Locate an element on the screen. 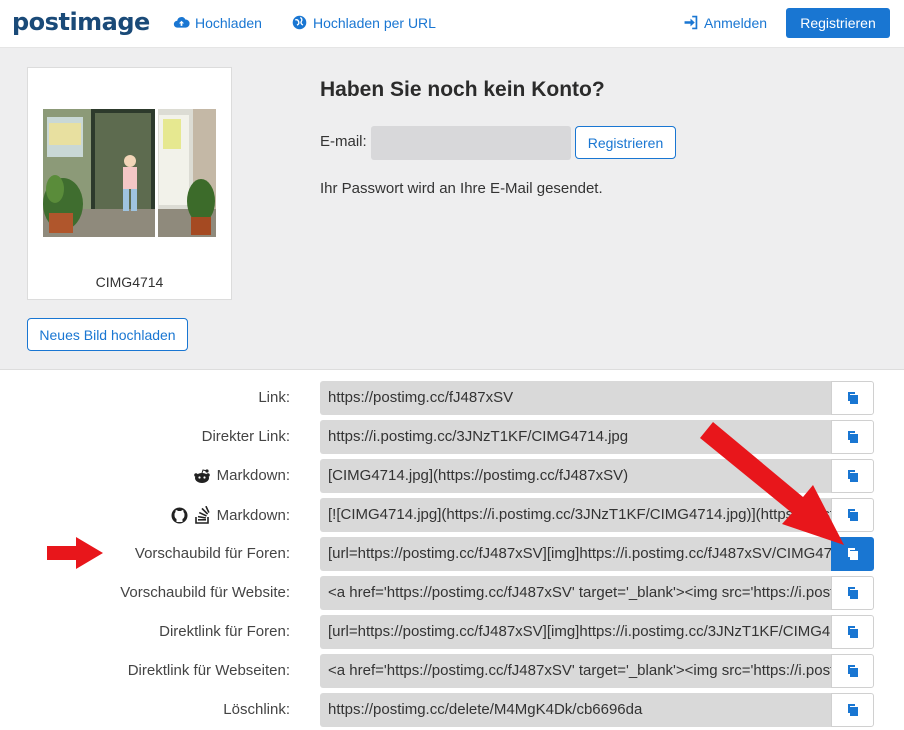 The height and width of the screenshot is (730, 904). row-label: Direkter Link: is located at coordinates (245, 436).